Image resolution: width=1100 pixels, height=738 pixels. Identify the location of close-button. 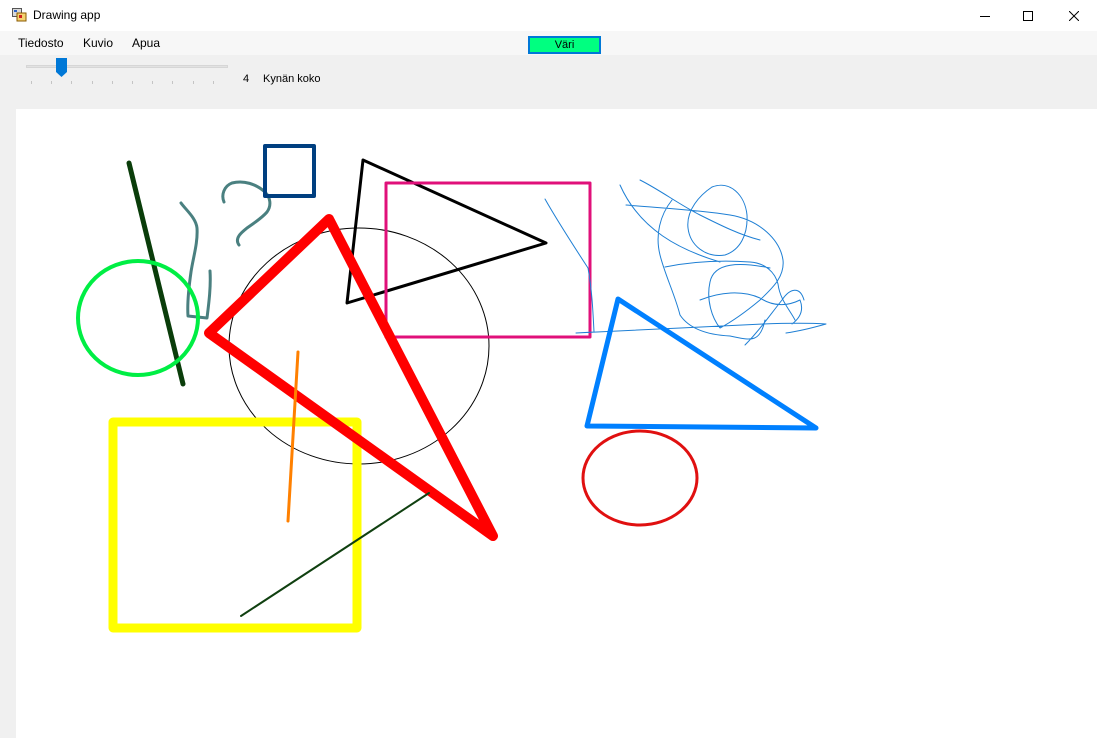
(1074, 15).